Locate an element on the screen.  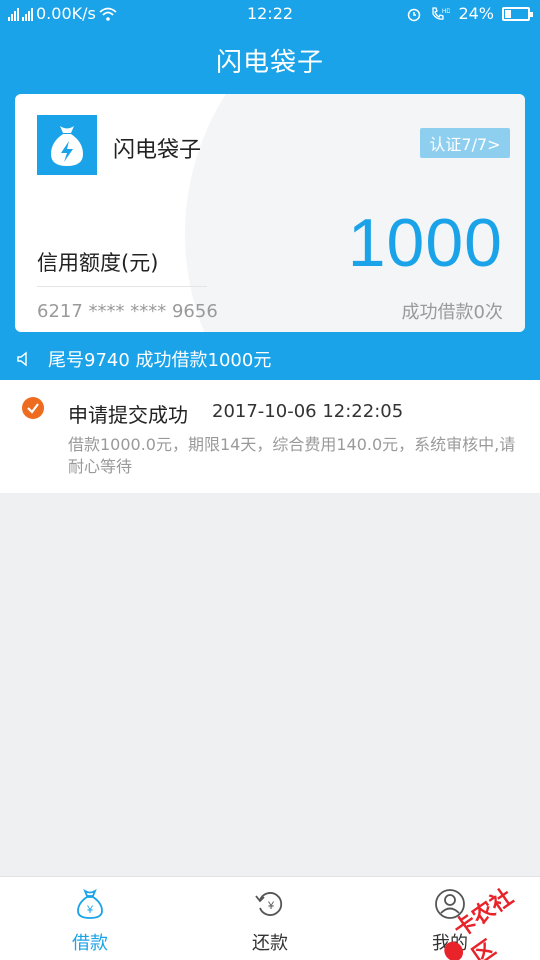
record-title: 申请提交成功 is located at coordinates (128, 415).